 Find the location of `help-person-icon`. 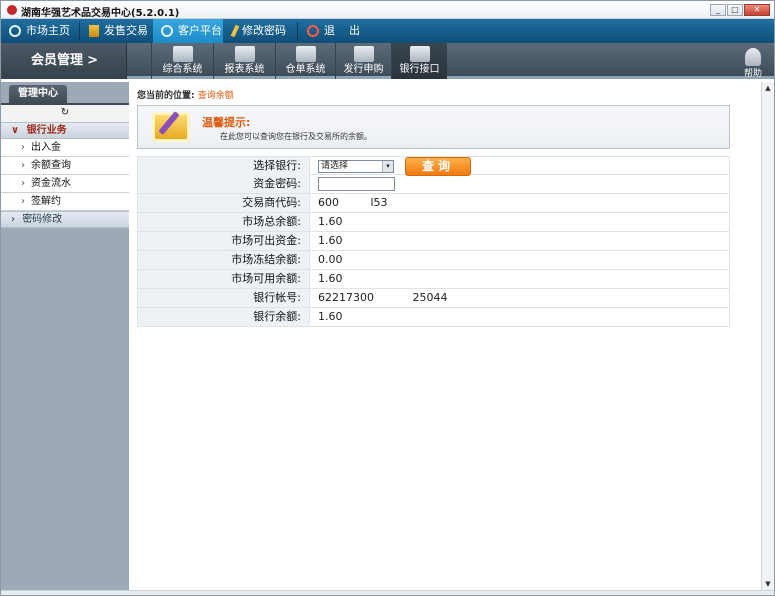

help-person-icon is located at coordinates (752, 57).